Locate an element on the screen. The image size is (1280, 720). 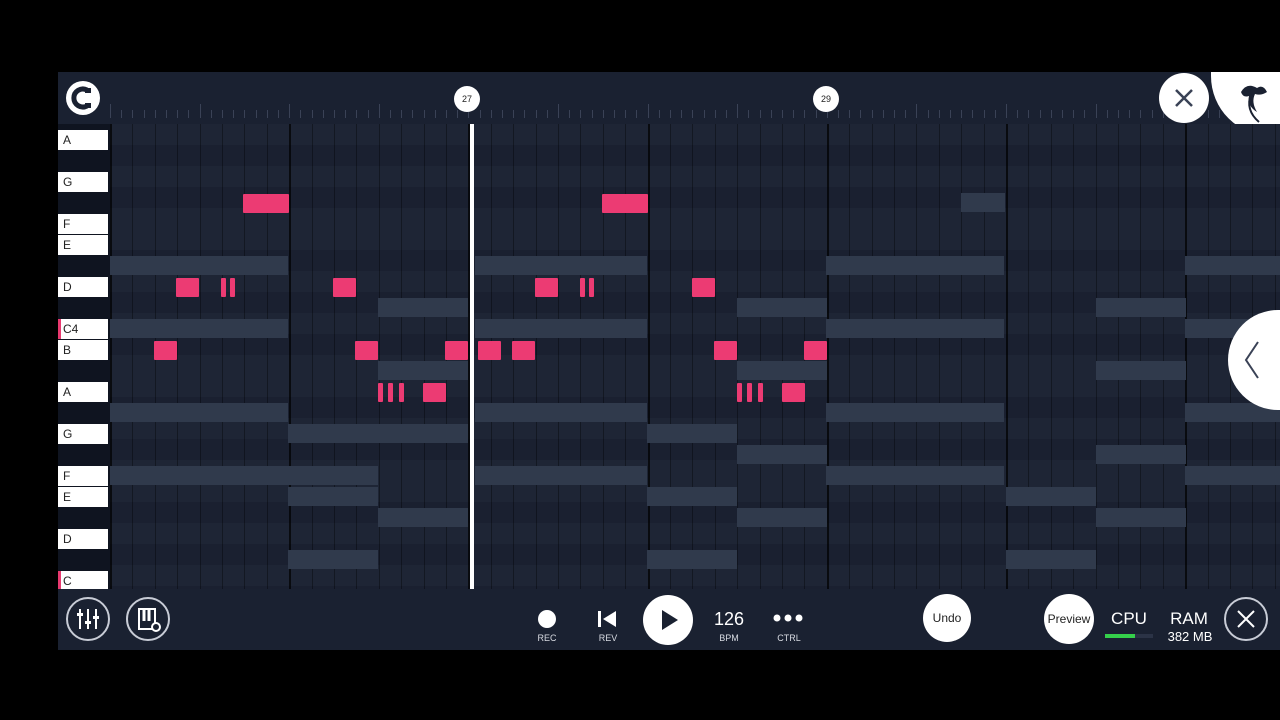
key-a-upper: A is located at coordinates (83, 140).